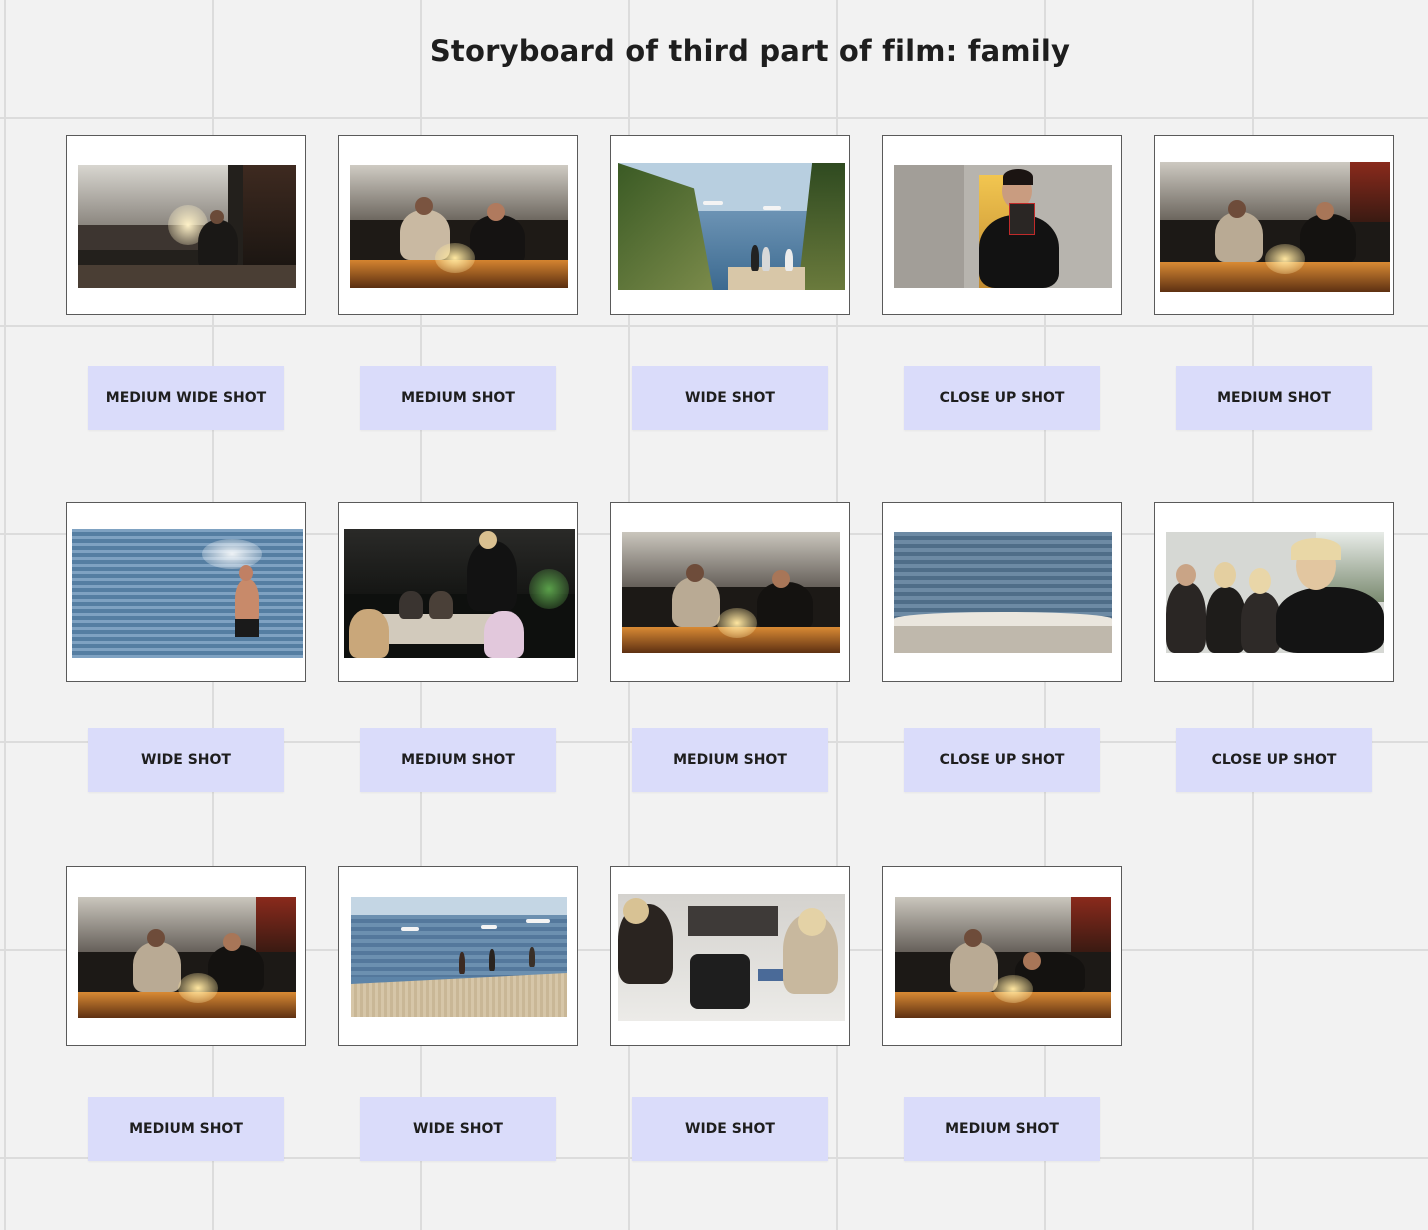 This screenshot has width=1428, height=1230. I want to click on frame-photo-blowing-candles, so click(1003, 957).